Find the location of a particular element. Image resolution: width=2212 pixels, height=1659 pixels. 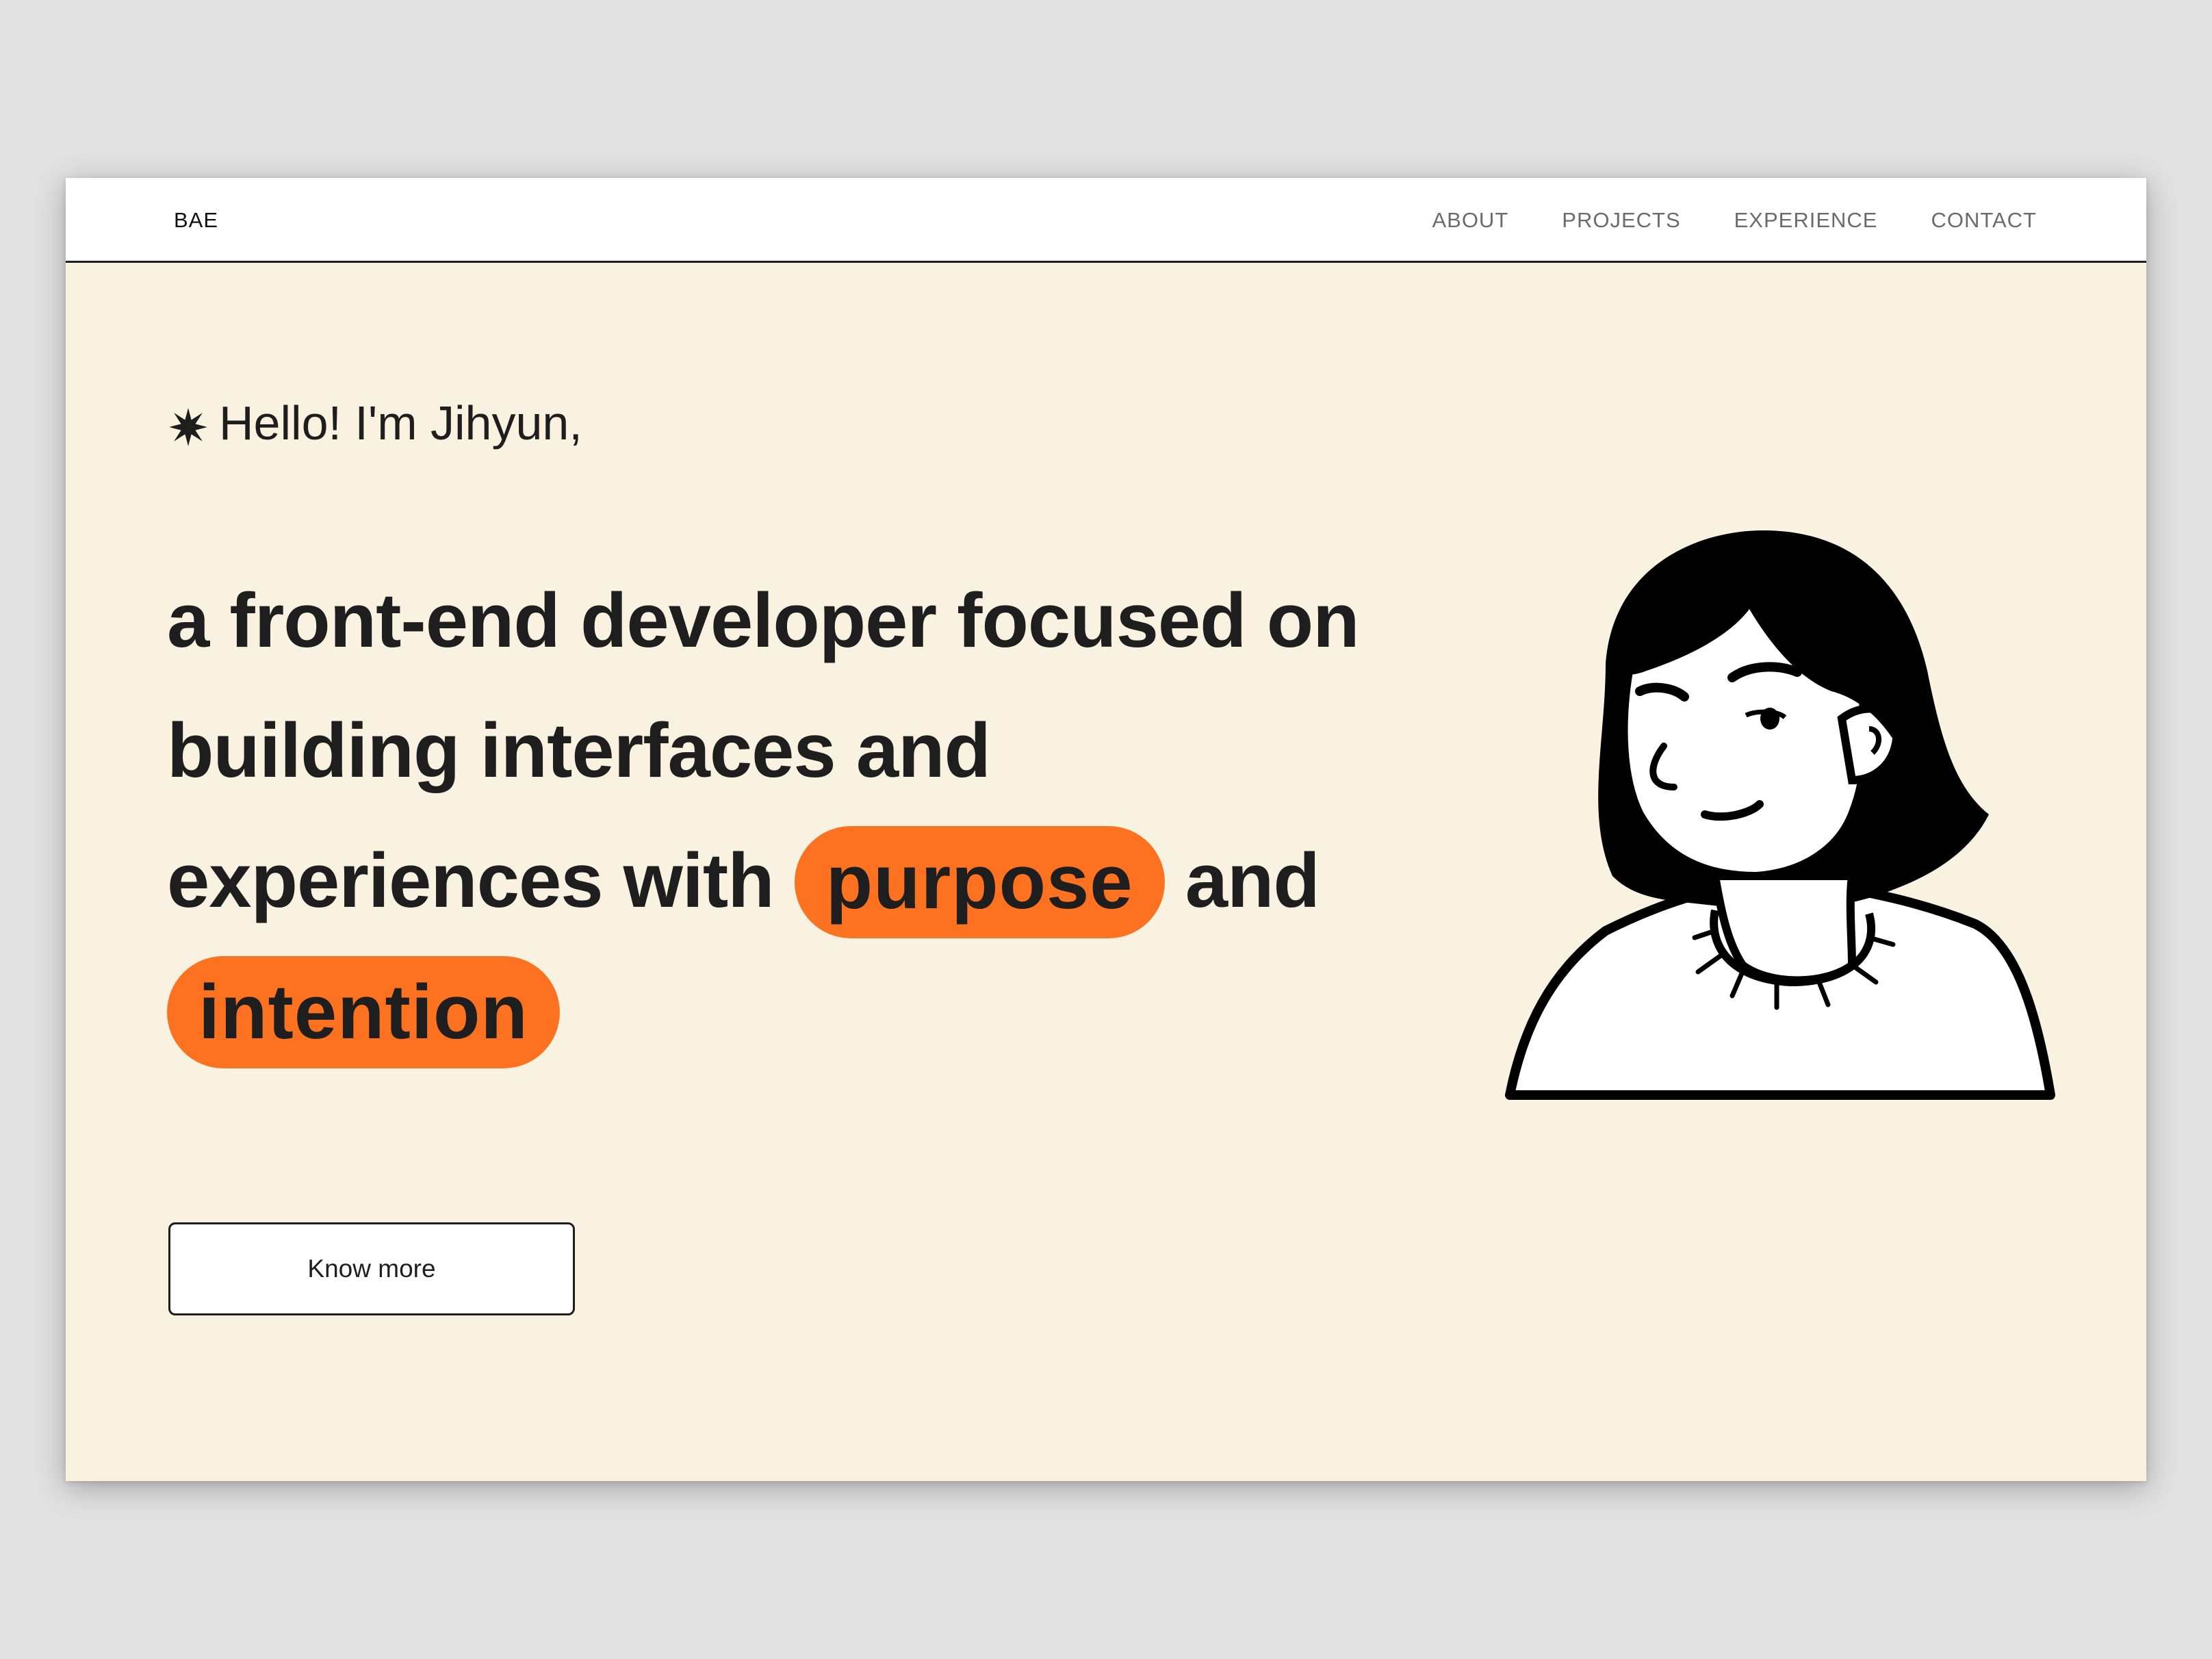

headline-line-1: a front-end developer focused on is located at coordinates (764, 621).